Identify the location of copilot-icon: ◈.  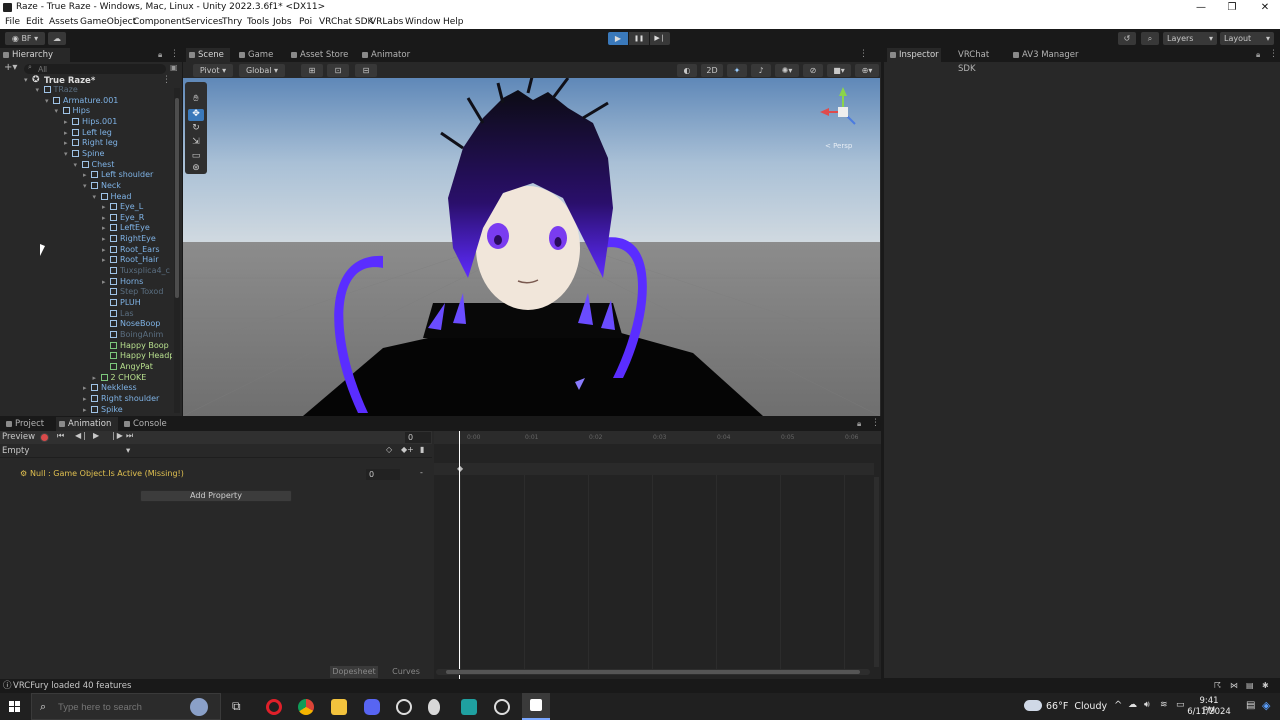
(1266, 705).